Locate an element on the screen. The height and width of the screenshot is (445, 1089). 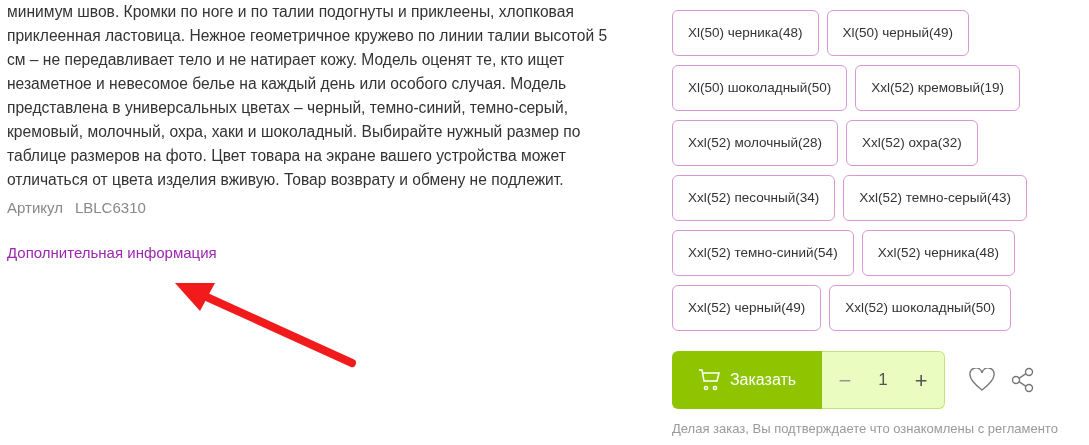
variant-option: Xxl(52) шоколадный(50) is located at coordinates (920, 308).